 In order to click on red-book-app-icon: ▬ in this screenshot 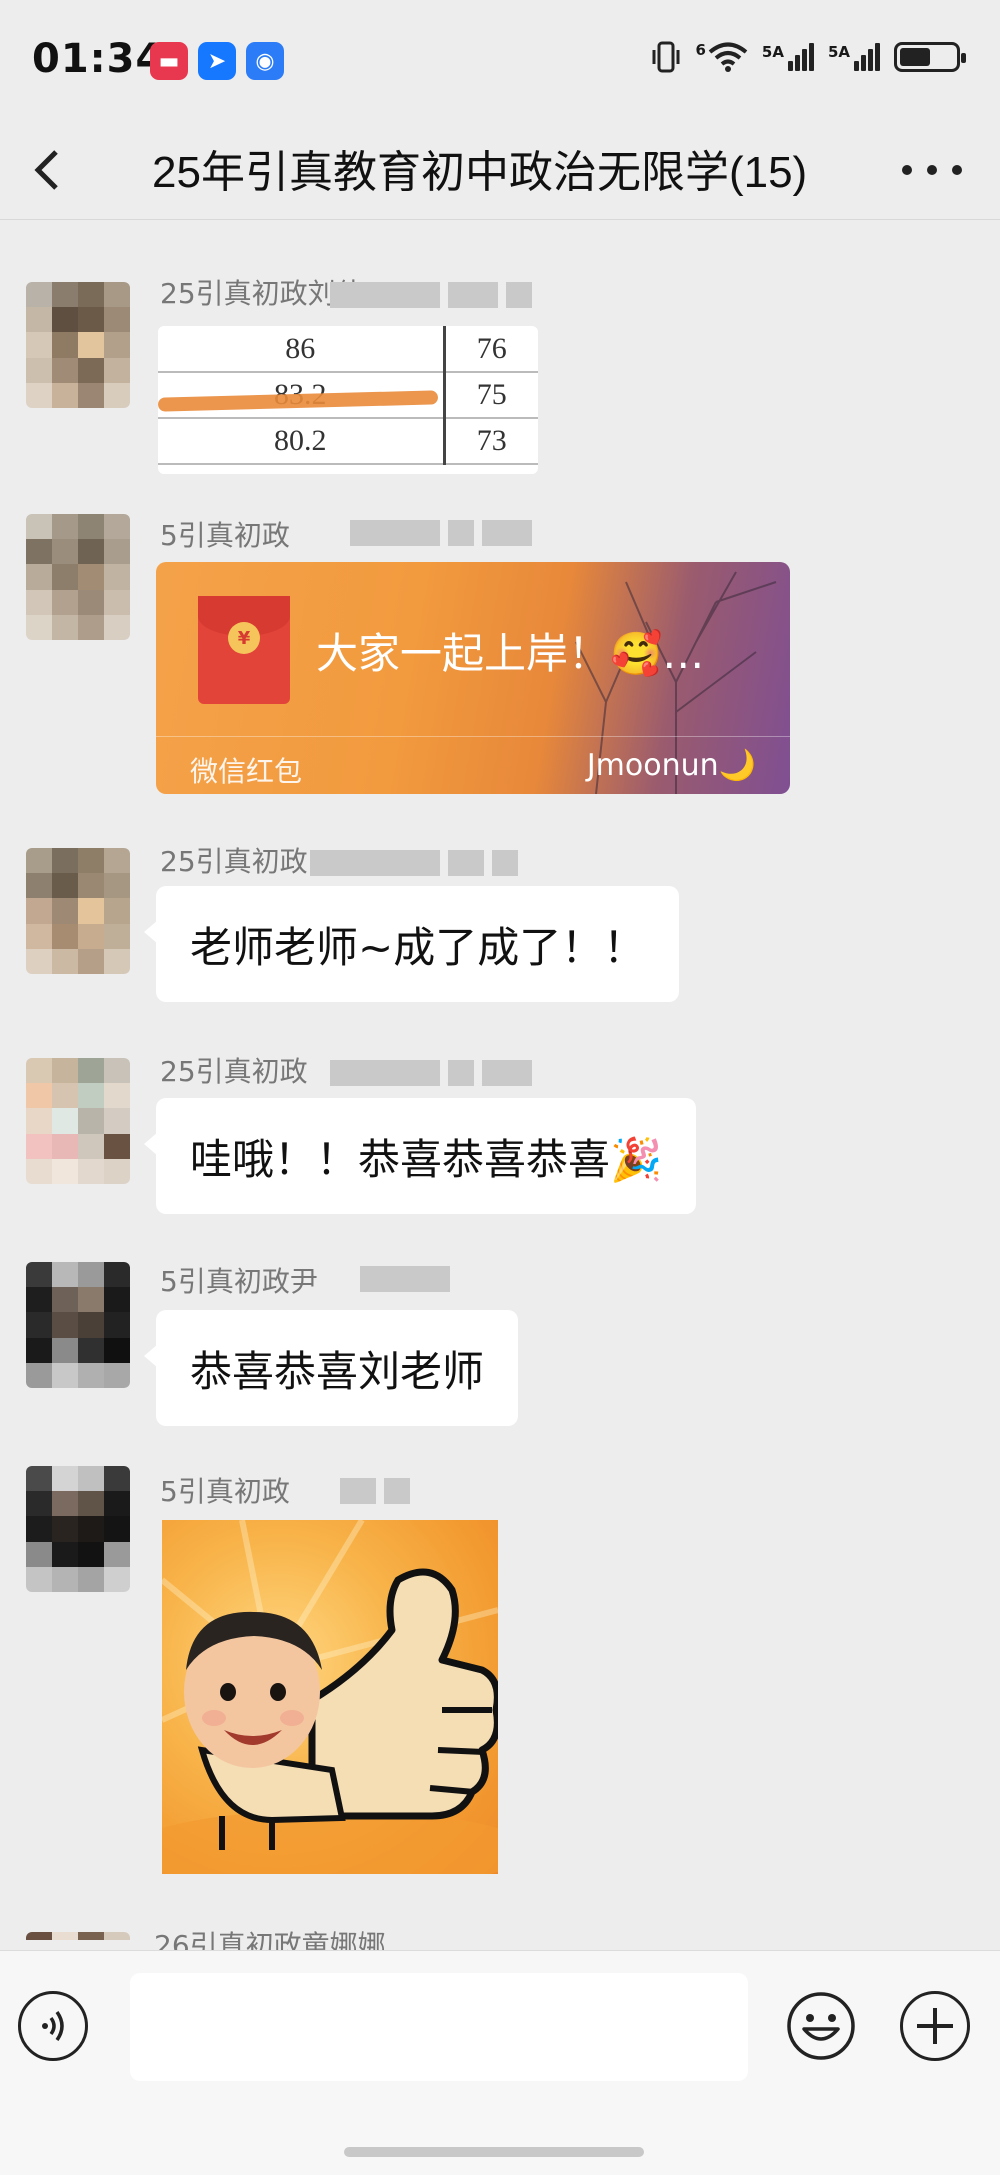, I will do `click(169, 61)`.